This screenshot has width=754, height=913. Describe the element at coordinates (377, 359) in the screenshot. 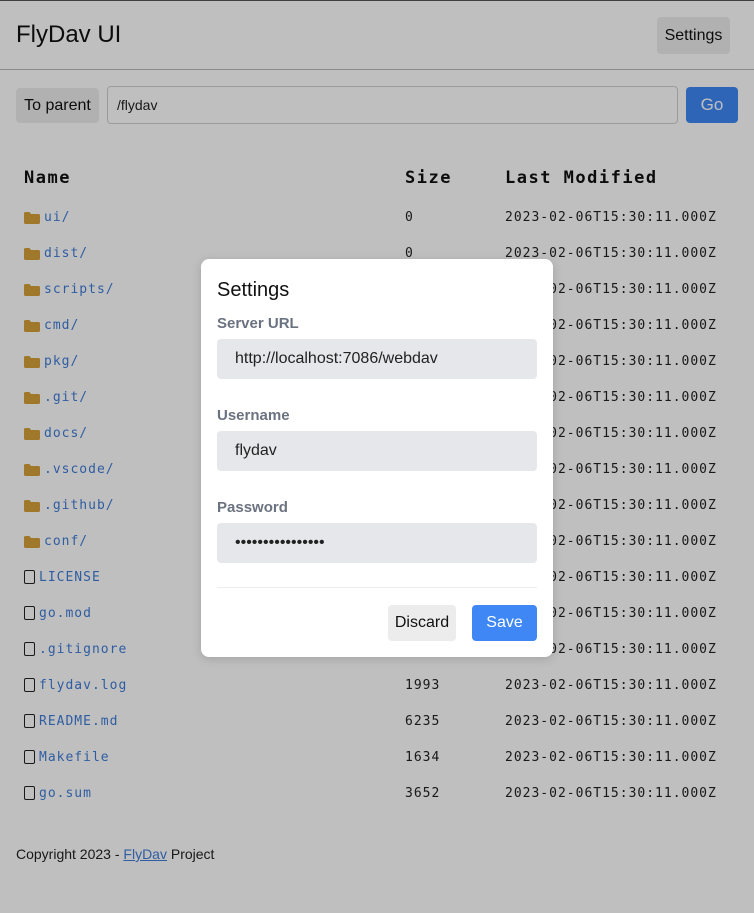

I see `server-url-input` at that location.